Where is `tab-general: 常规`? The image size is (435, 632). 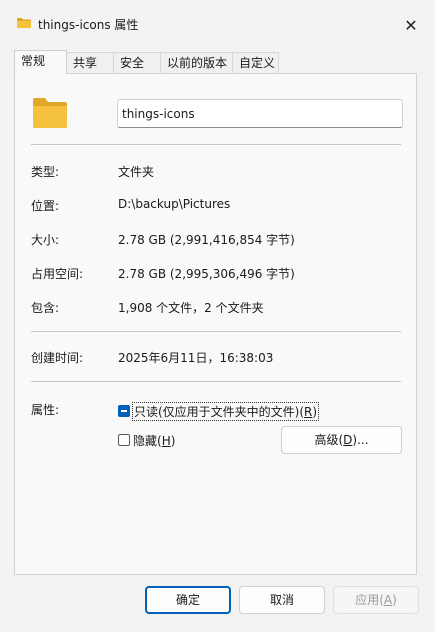
tab-general: 常规 is located at coordinates (40, 62).